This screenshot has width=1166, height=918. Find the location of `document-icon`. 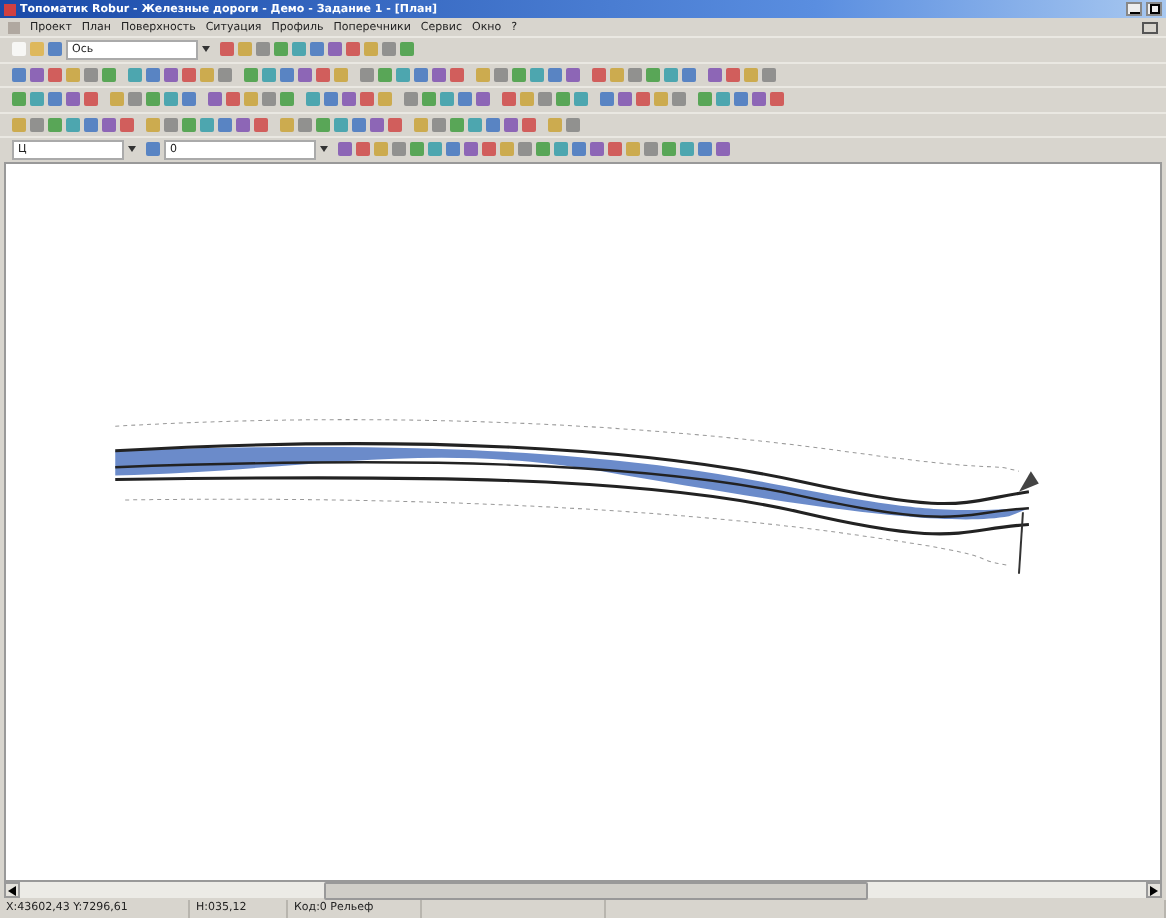

document-icon is located at coordinates (14, 27).